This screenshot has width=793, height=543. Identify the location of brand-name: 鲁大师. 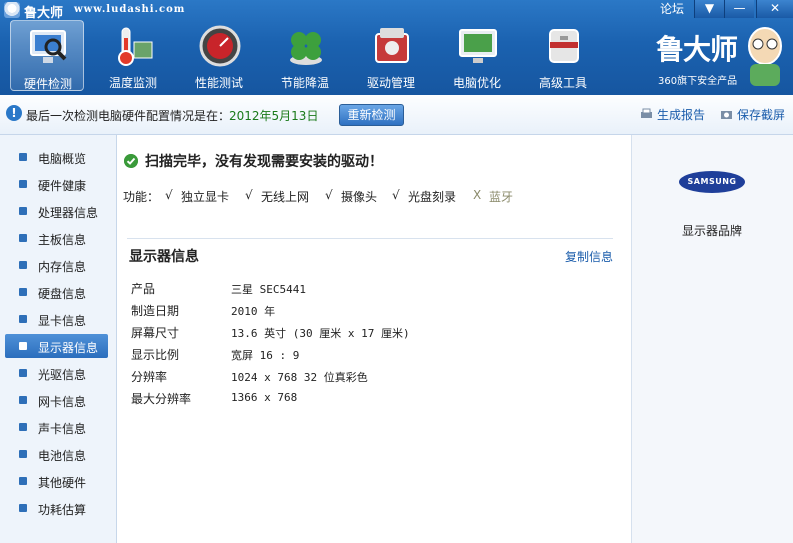
(697, 49).